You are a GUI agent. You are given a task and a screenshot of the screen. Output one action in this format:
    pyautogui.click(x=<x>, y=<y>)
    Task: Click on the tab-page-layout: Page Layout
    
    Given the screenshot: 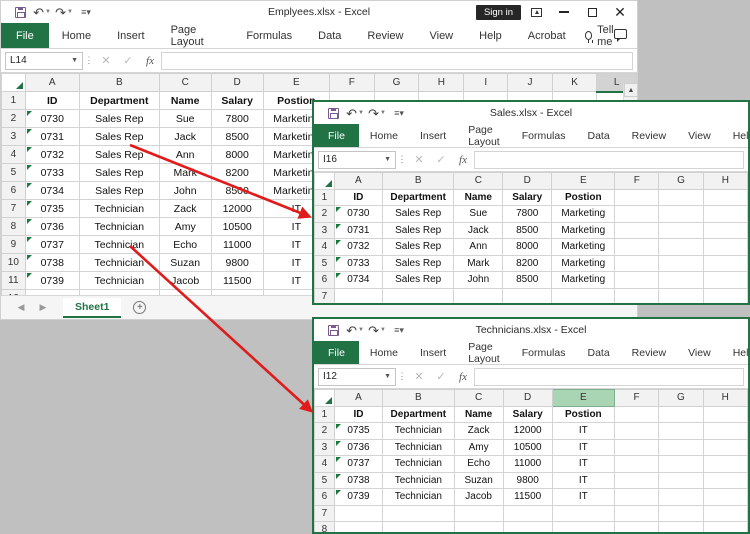 What is the action you would take?
    pyautogui.click(x=484, y=136)
    